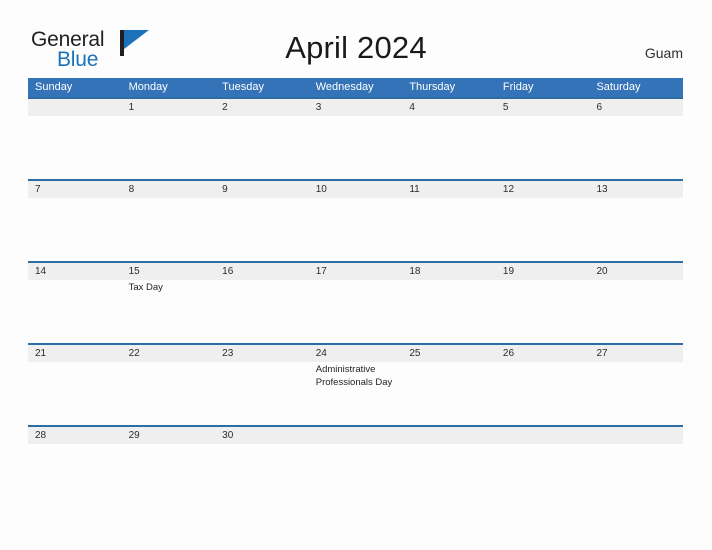  I want to click on week-date-band: 7 8 9 10 11 12 13, so click(355, 189).